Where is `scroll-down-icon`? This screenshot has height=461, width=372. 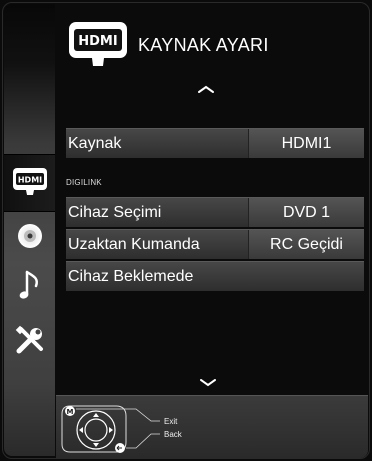
scroll-down-icon is located at coordinates (208, 382).